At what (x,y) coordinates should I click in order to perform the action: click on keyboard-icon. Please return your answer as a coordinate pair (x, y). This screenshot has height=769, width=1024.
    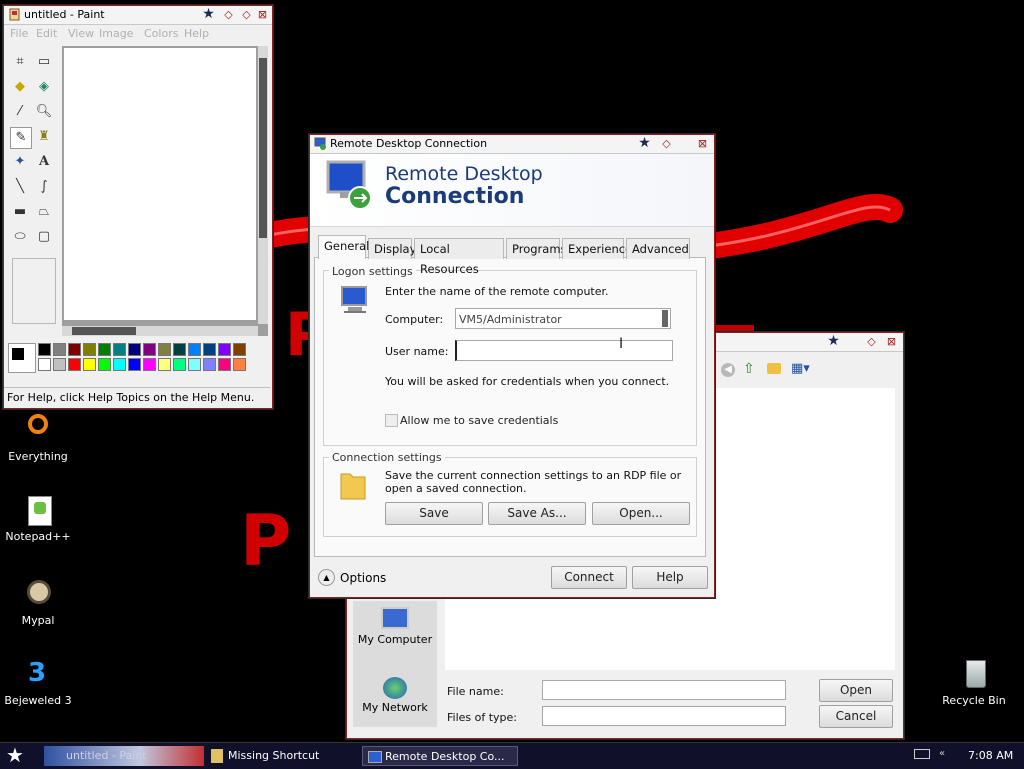
    Looking at the image, I should click on (922, 754).